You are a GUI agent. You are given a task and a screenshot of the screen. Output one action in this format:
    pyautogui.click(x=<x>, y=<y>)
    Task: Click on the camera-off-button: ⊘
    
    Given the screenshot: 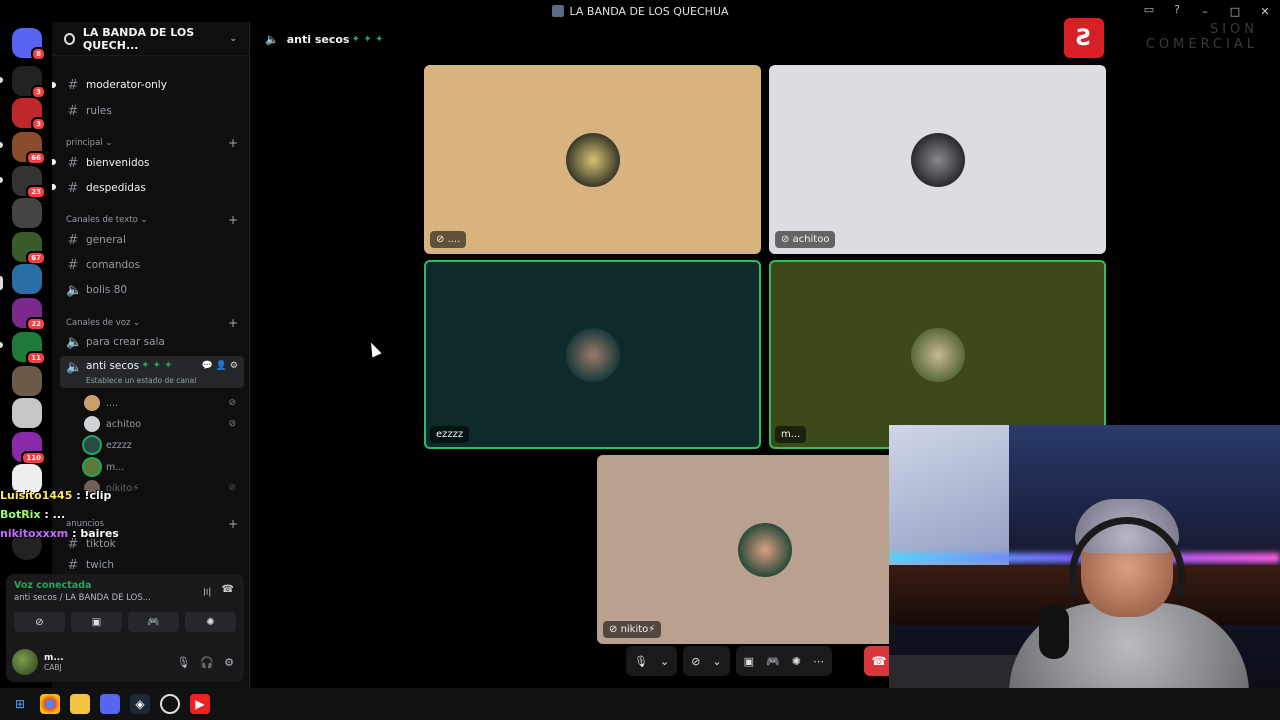 What is the action you would take?
    pyautogui.click(x=39, y=622)
    